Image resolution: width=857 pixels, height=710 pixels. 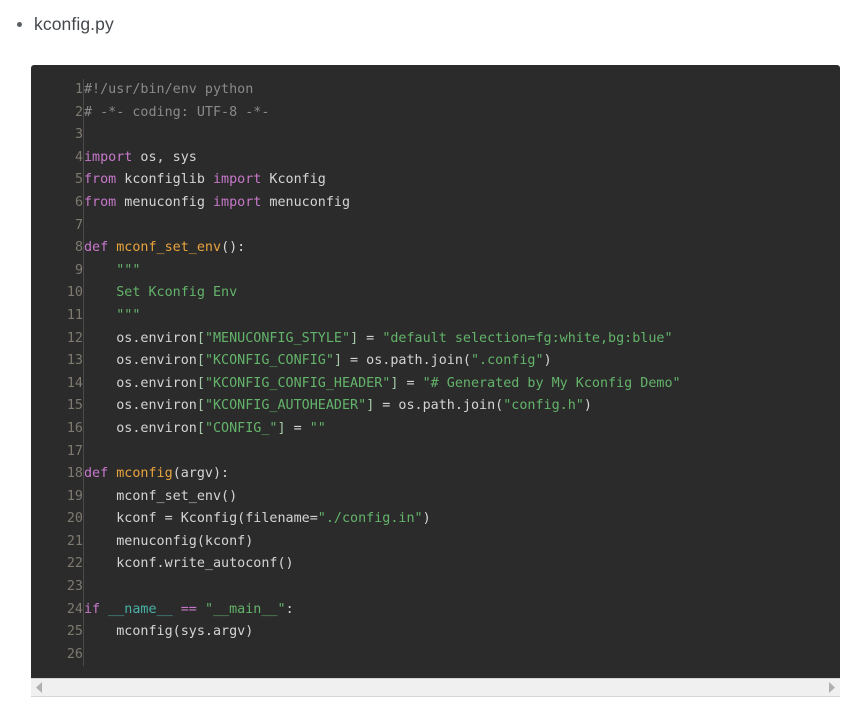 I want to click on line-content: Set Kconfig Env, so click(x=462, y=293).